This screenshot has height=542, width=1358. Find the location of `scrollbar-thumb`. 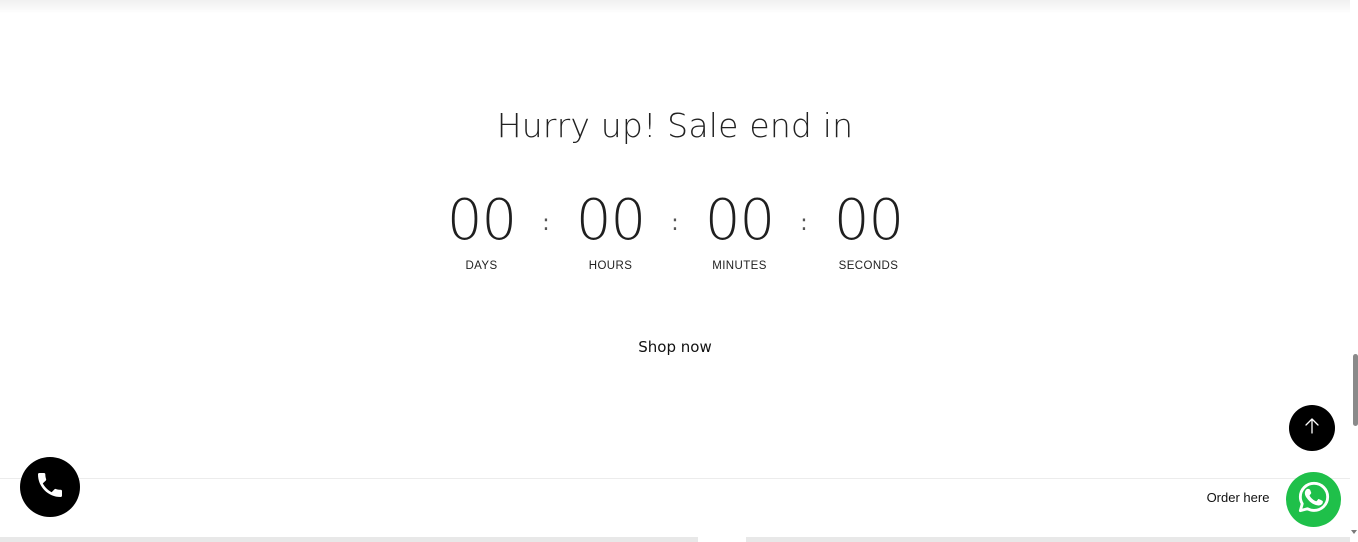

scrollbar-thumb is located at coordinates (1355, 390).